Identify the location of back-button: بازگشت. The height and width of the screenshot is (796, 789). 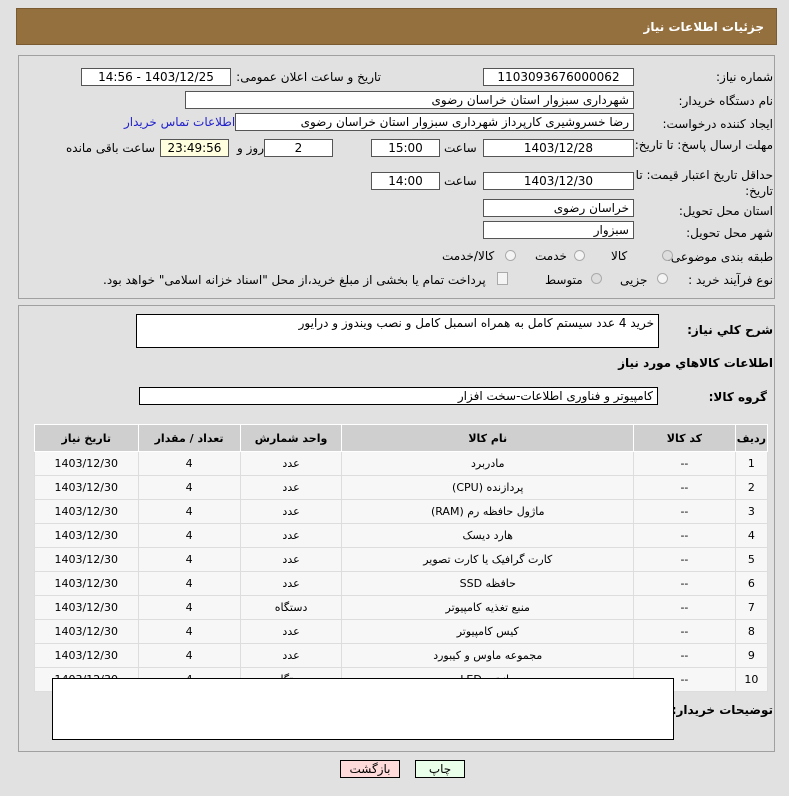
(370, 769).